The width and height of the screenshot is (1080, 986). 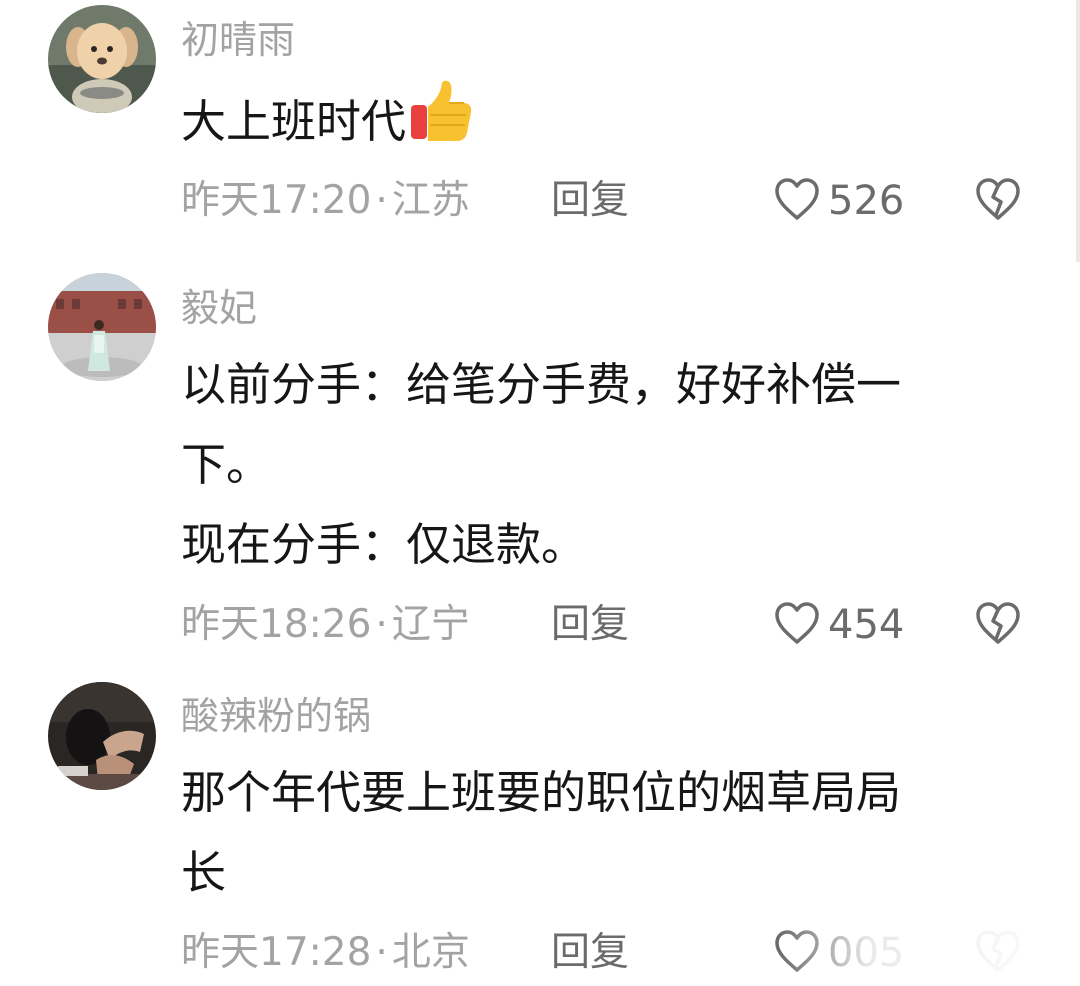 I want to click on comment-time: 昨天18:26, so click(x=276, y=624).